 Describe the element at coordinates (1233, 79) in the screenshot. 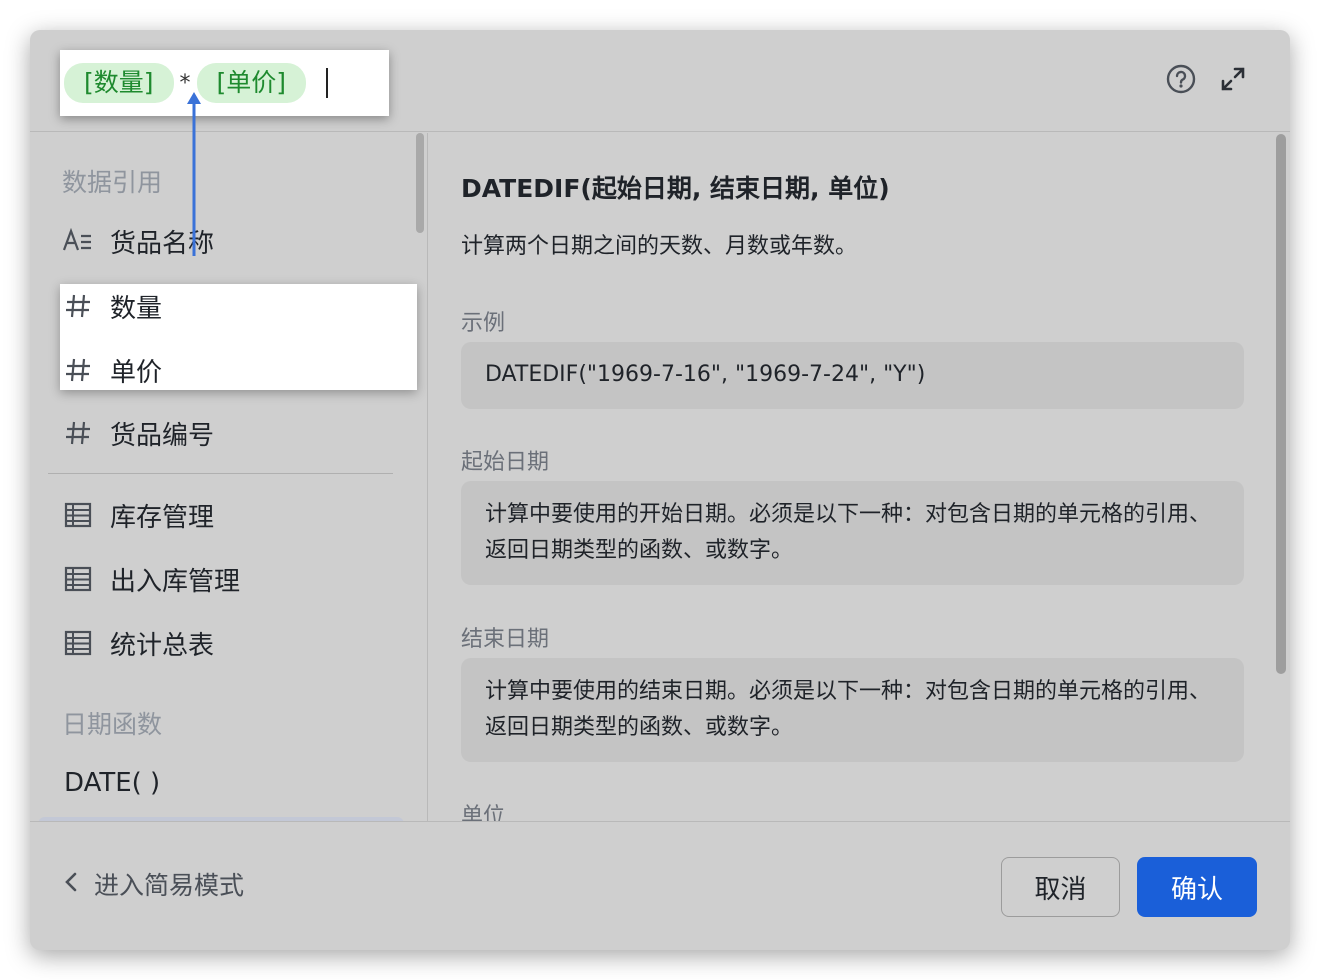

I see `expand-icon` at that location.